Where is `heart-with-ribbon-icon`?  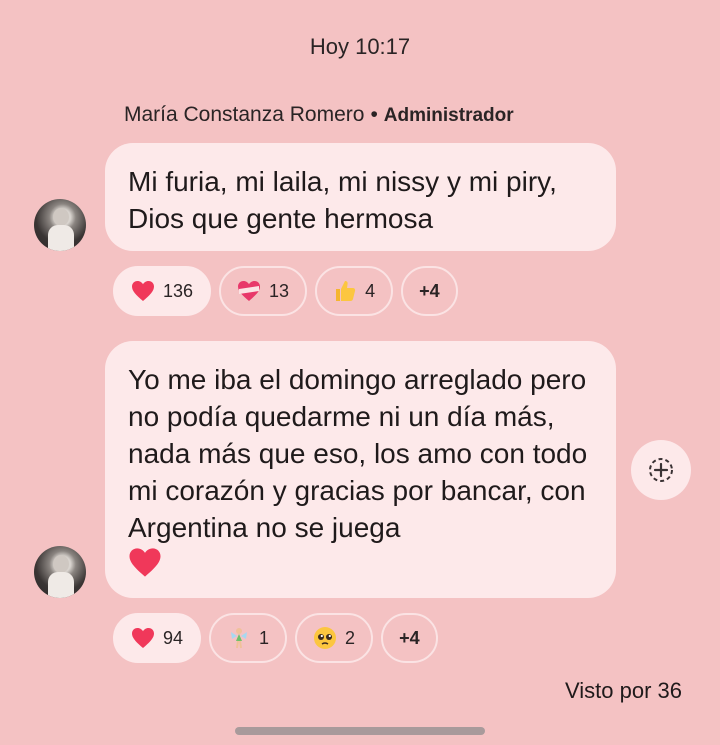 heart-with-ribbon-icon is located at coordinates (249, 291).